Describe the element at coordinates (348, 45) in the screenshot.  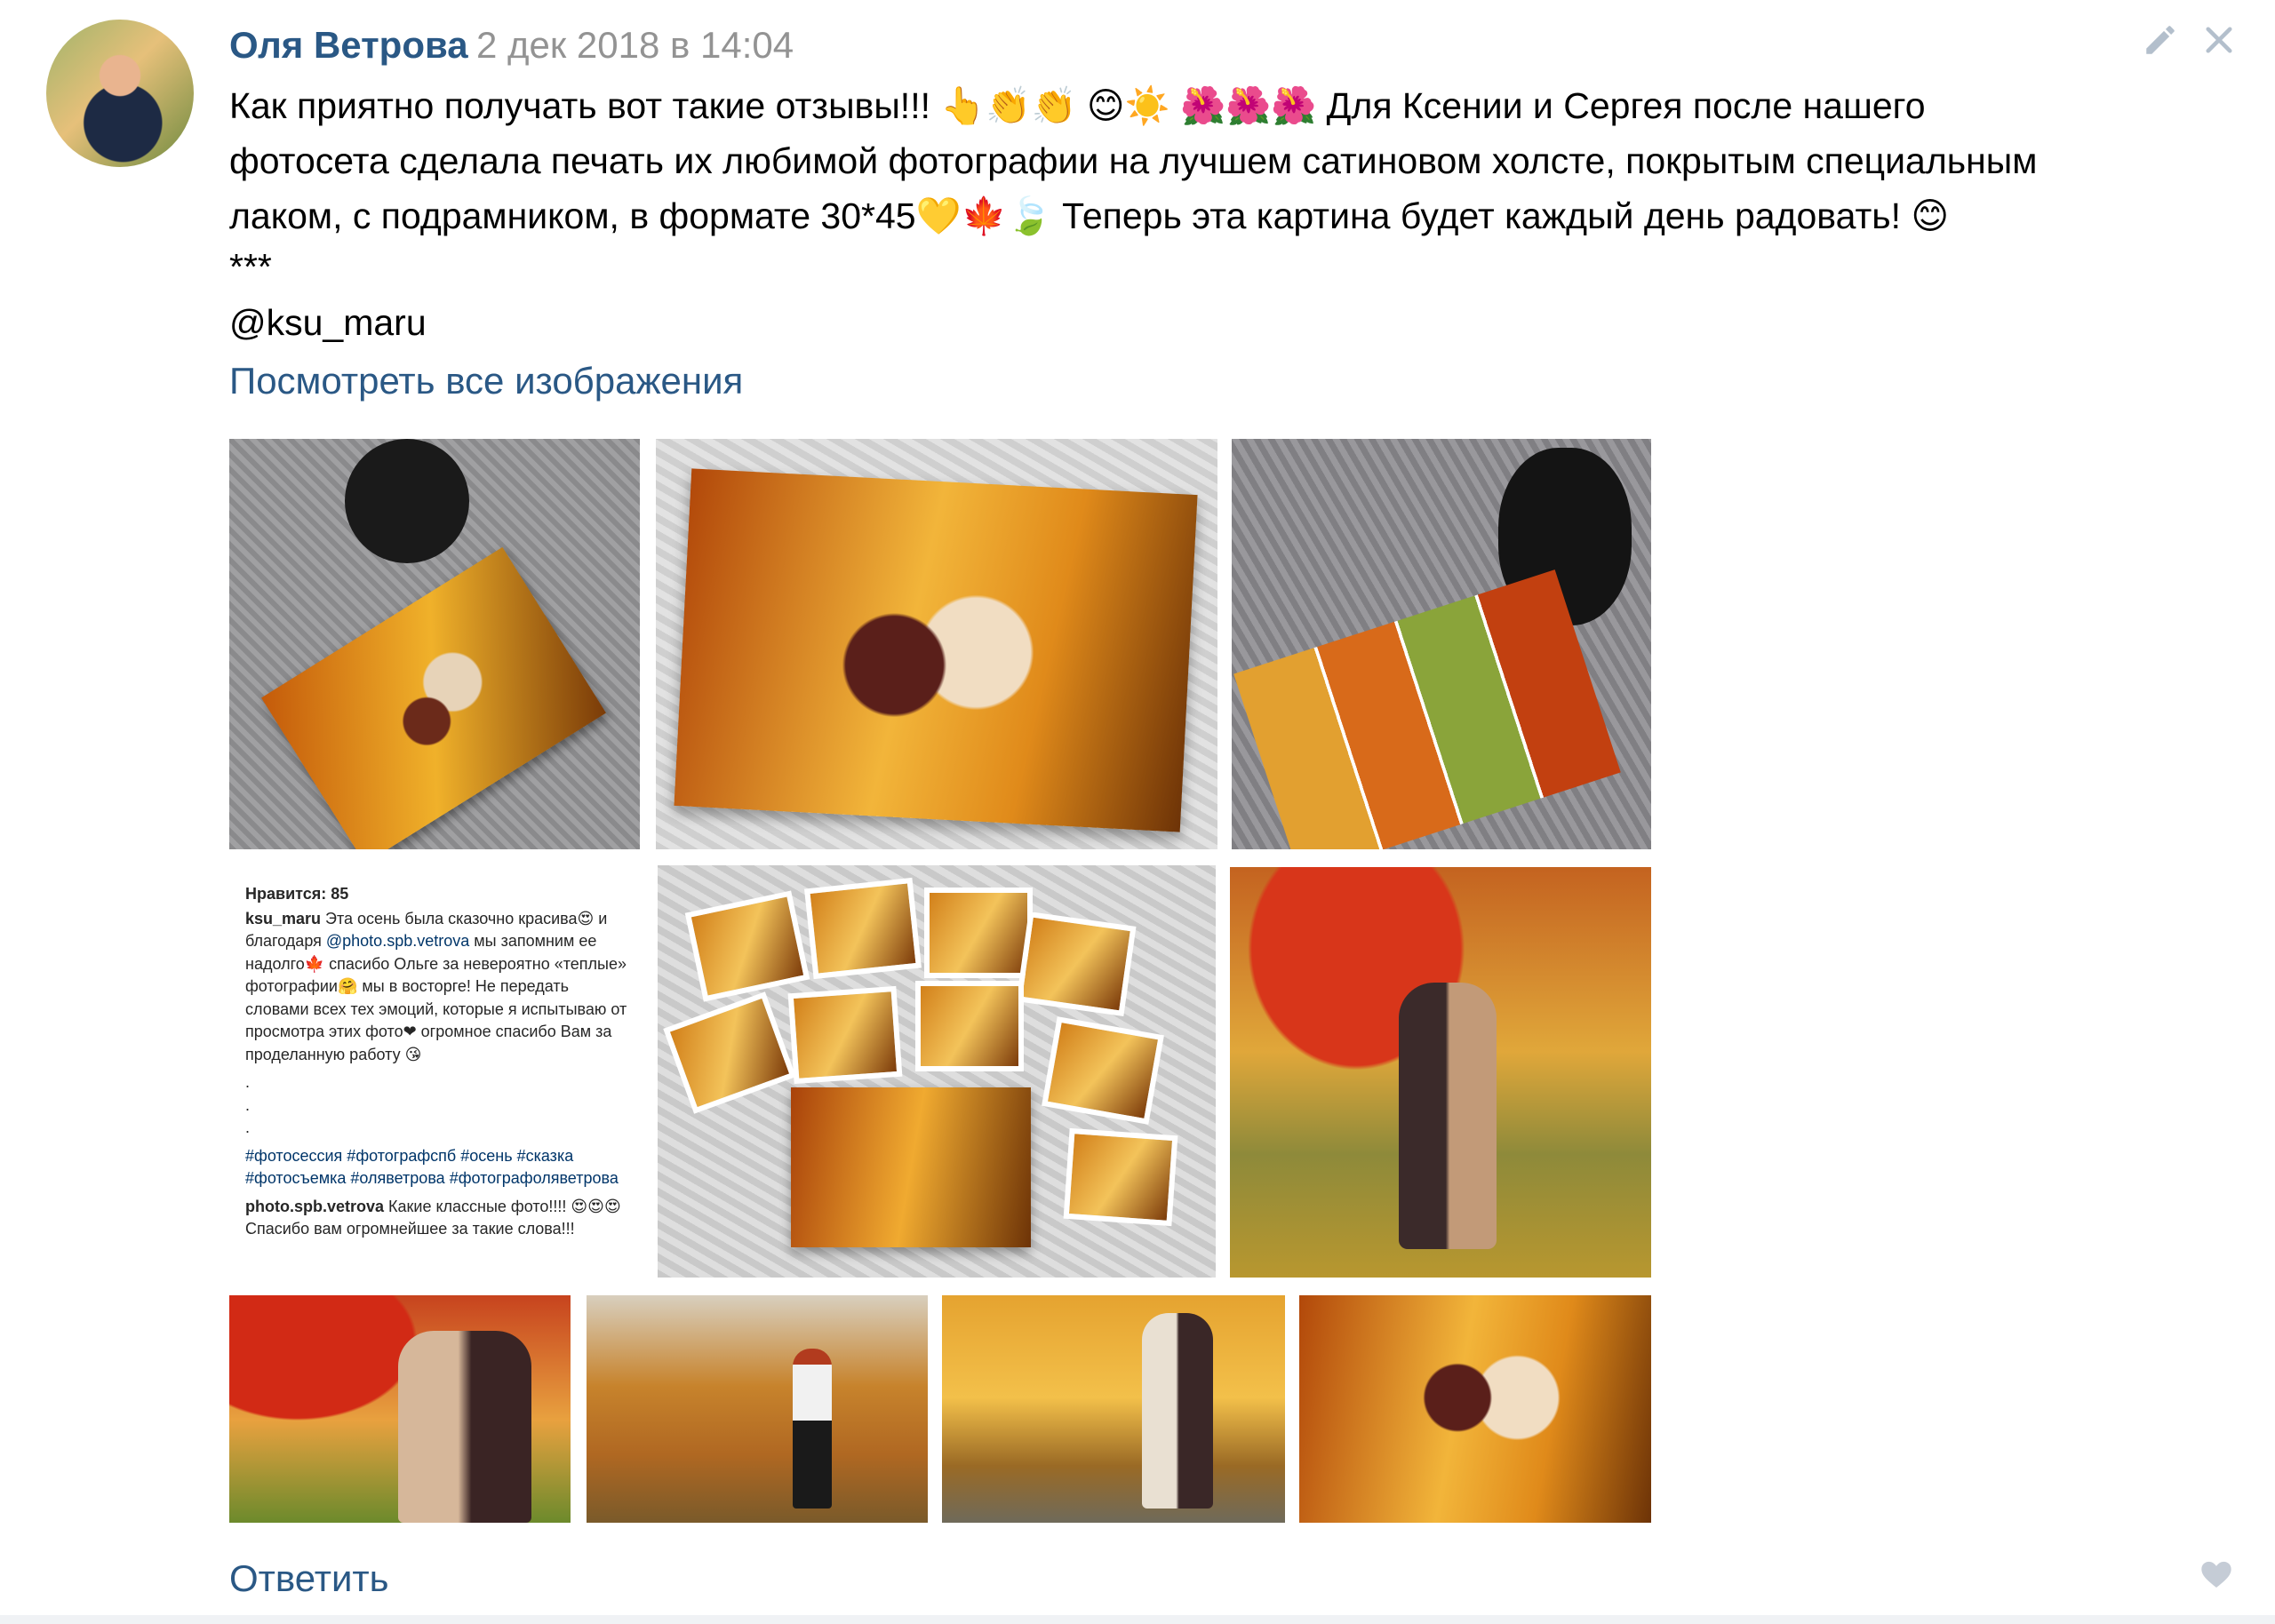
I see `author-name-link: Оля Ветрова` at that location.